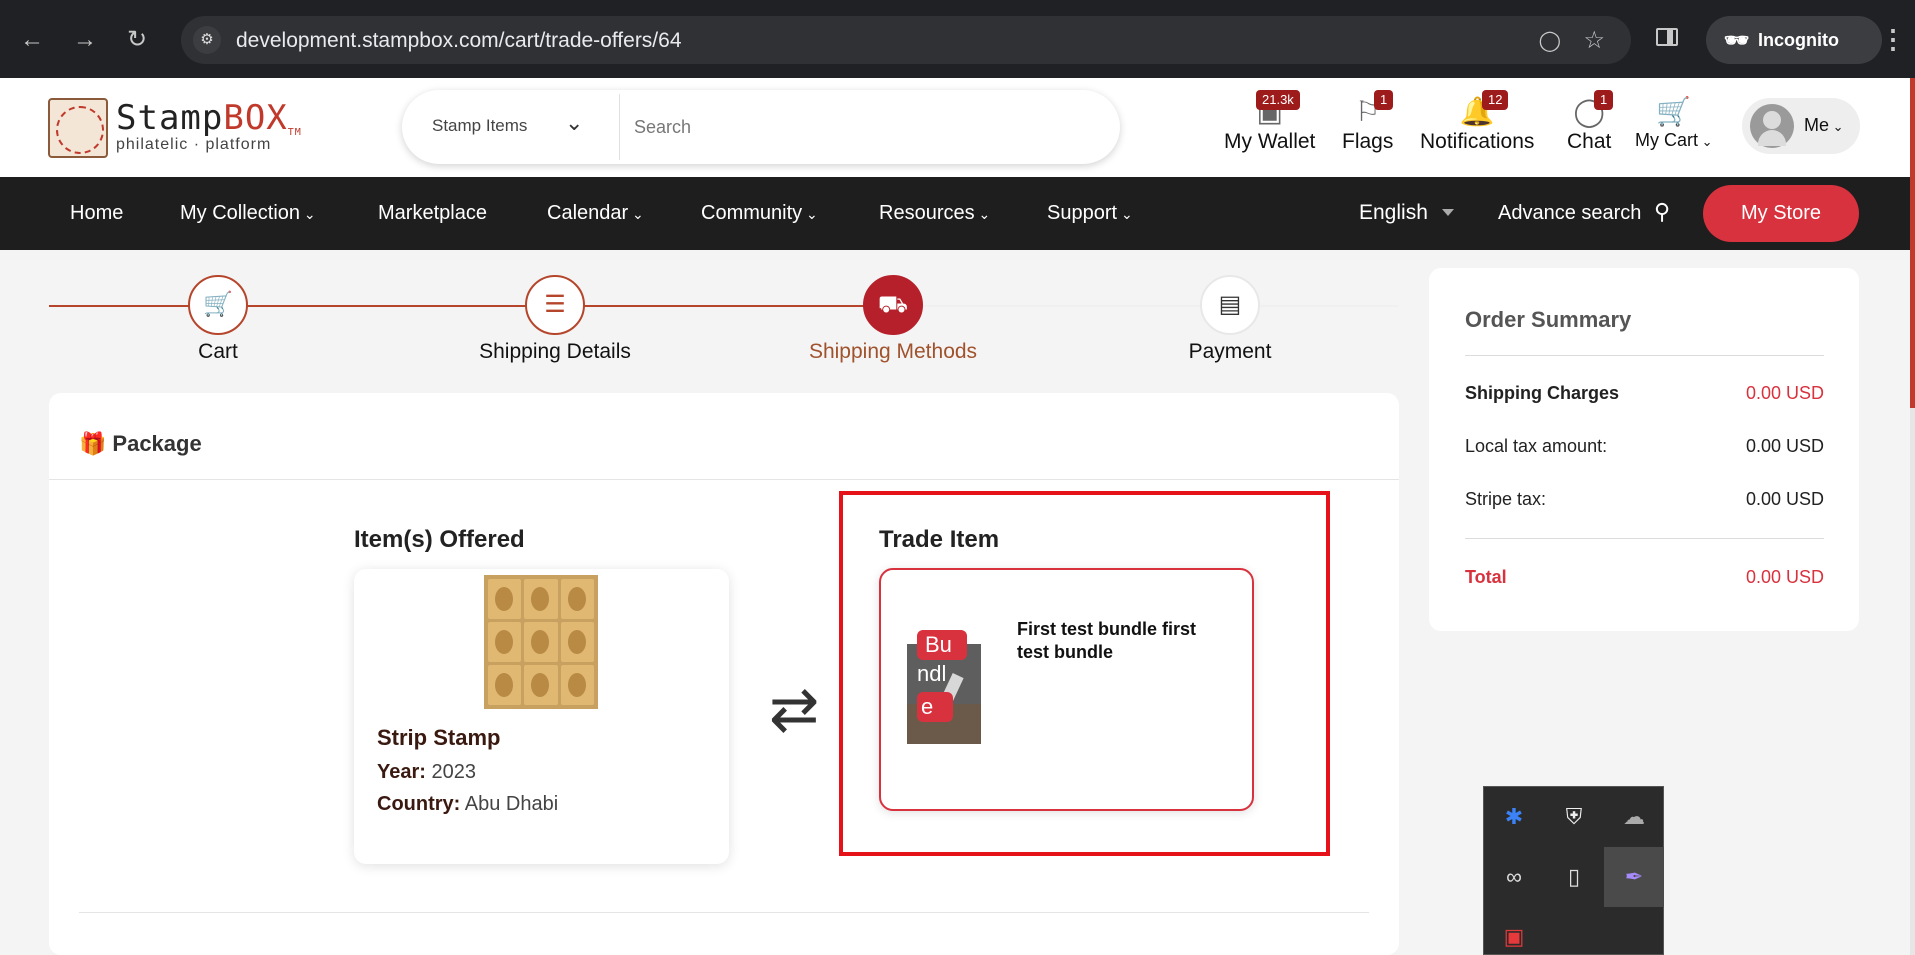  What do you see at coordinates (724, 479) in the screenshot?
I see `package-divider` at bounding box center [724, 479].